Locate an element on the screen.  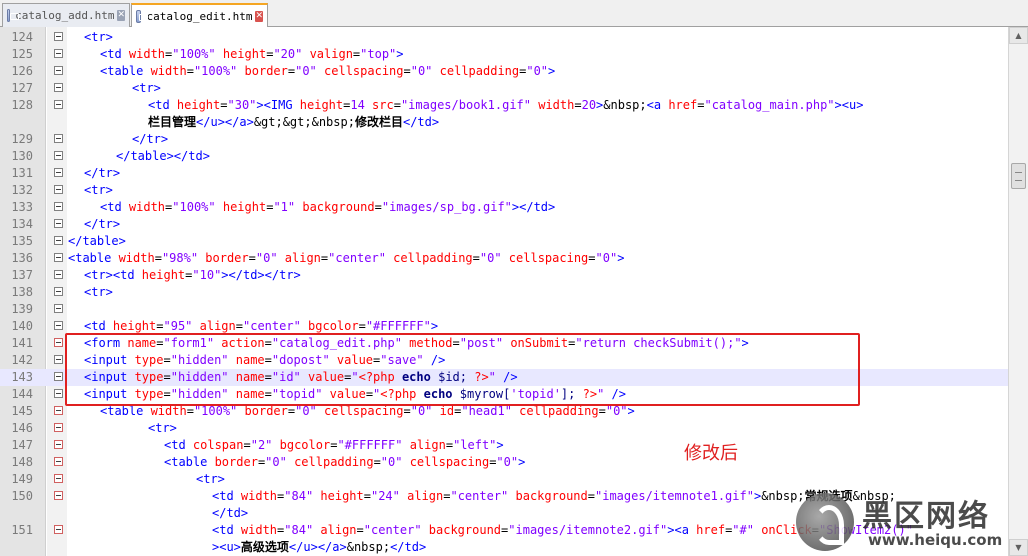
tab-catalog-edit: catalog_edit.htm ✕ is located at coordinates (199, 15).